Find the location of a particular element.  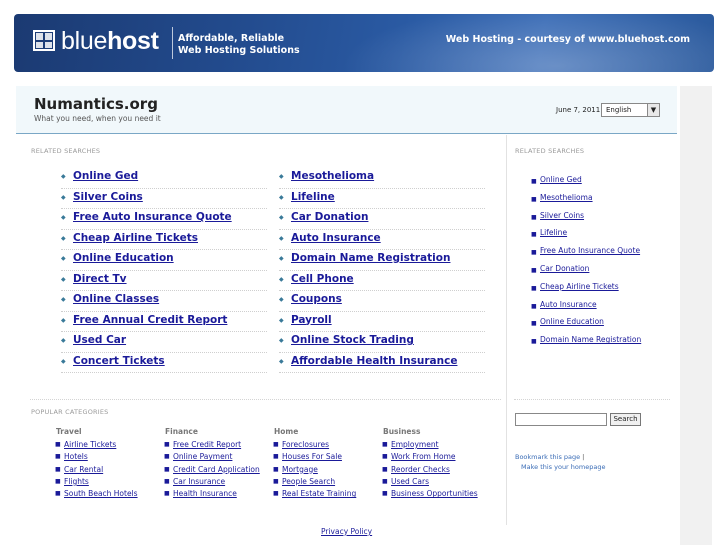

sidebar-related-link: Online Ged is located at coordinates (561, 179).